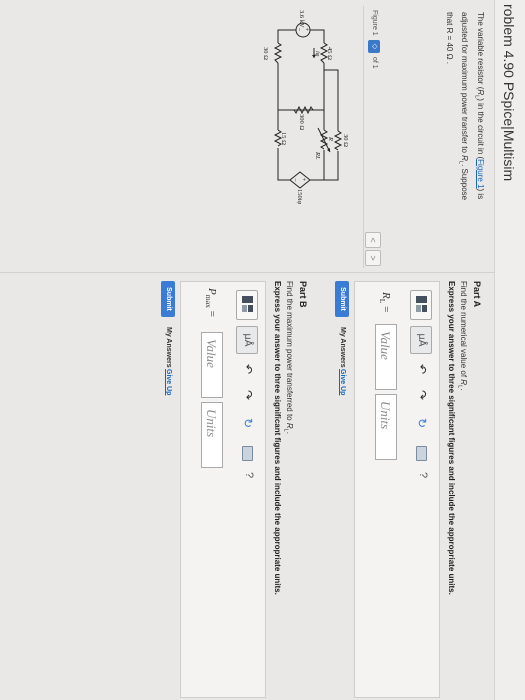  Describe the element at coordinates (342, 299) in the screenshot. I see `part-a-submit-button: Submit` at that location.